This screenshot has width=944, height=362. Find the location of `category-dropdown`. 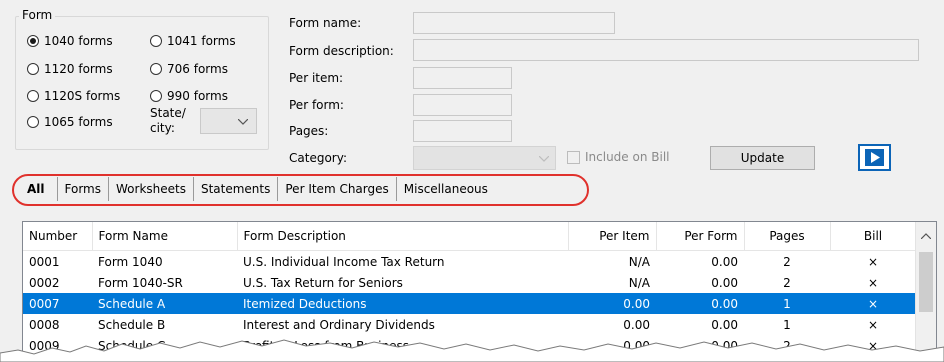

category-dropdown is located at coordinates (484, 158).